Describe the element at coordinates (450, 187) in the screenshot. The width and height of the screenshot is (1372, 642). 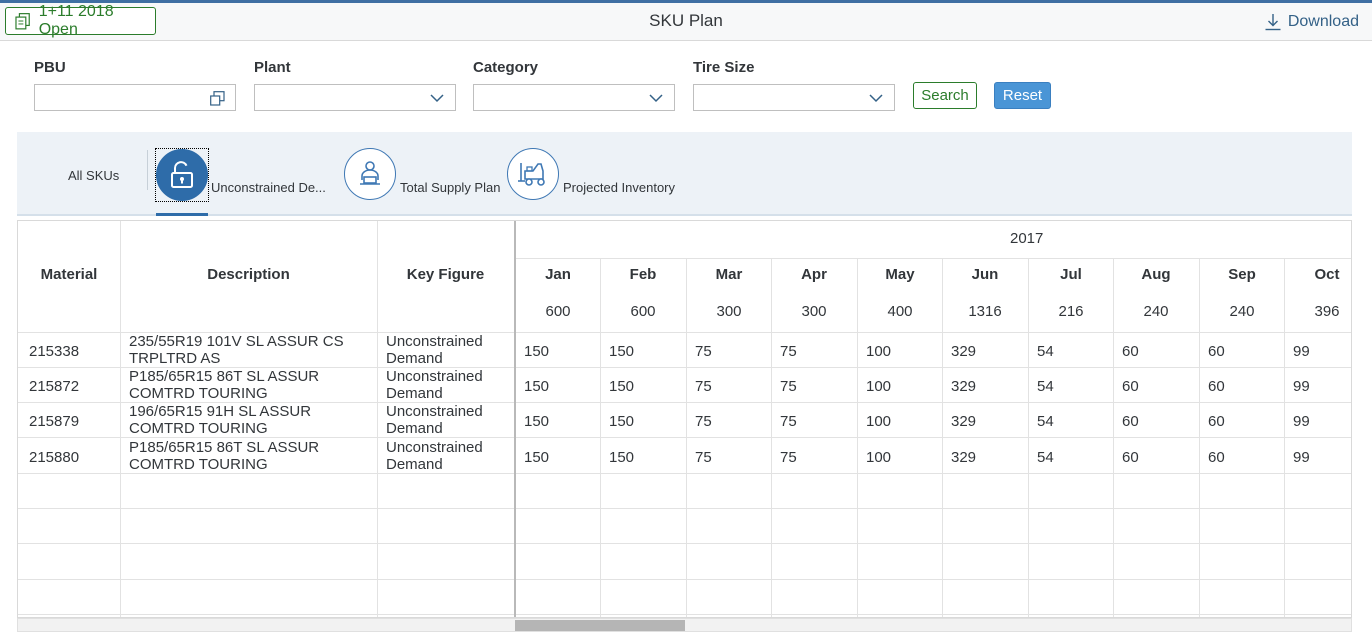
I see `tab-total-supply-label: Total Supply Plan` at that location.